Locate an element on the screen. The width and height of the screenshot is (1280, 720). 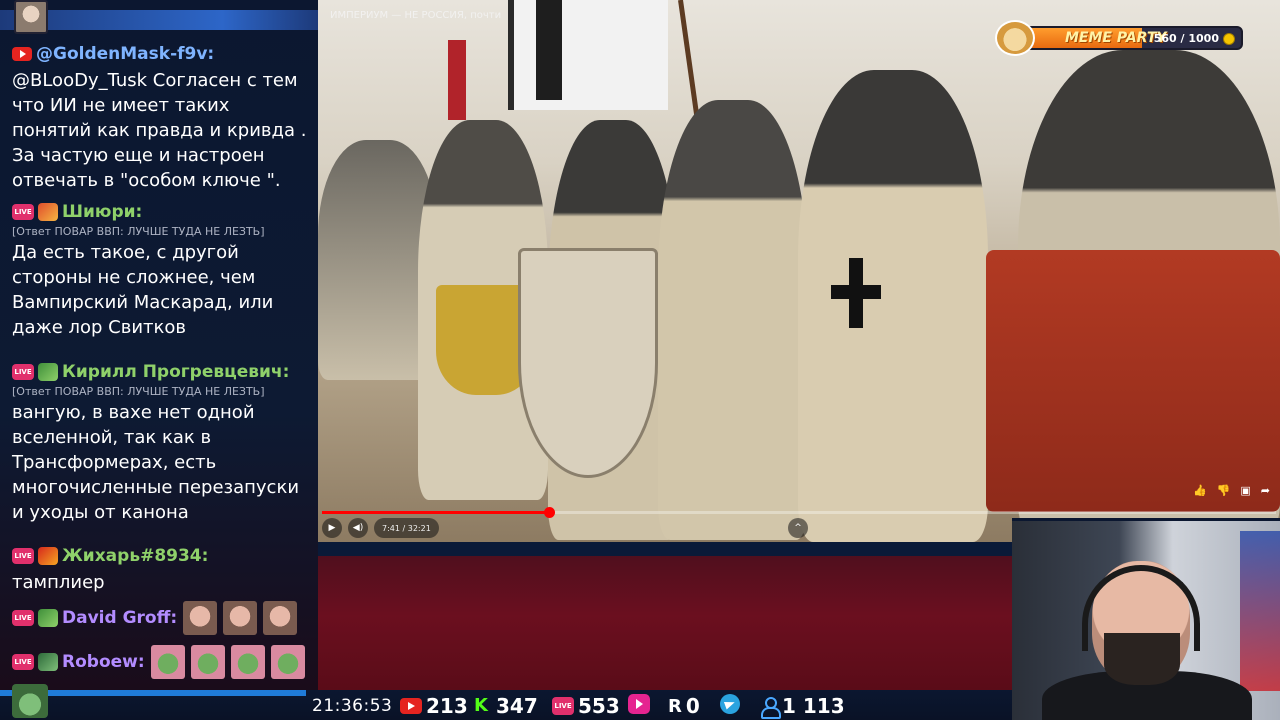
youtube-viewers: 213 is located at coordinates (434, 706).